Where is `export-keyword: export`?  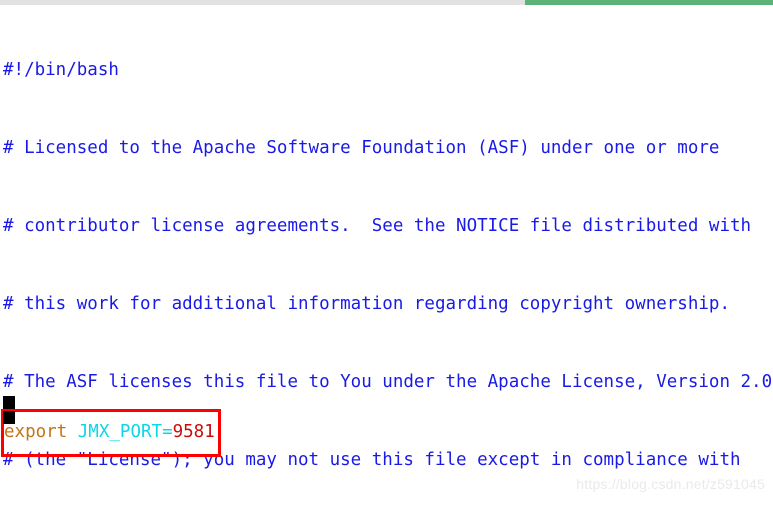 export-keyword: export is located at coordinates (36, 432).